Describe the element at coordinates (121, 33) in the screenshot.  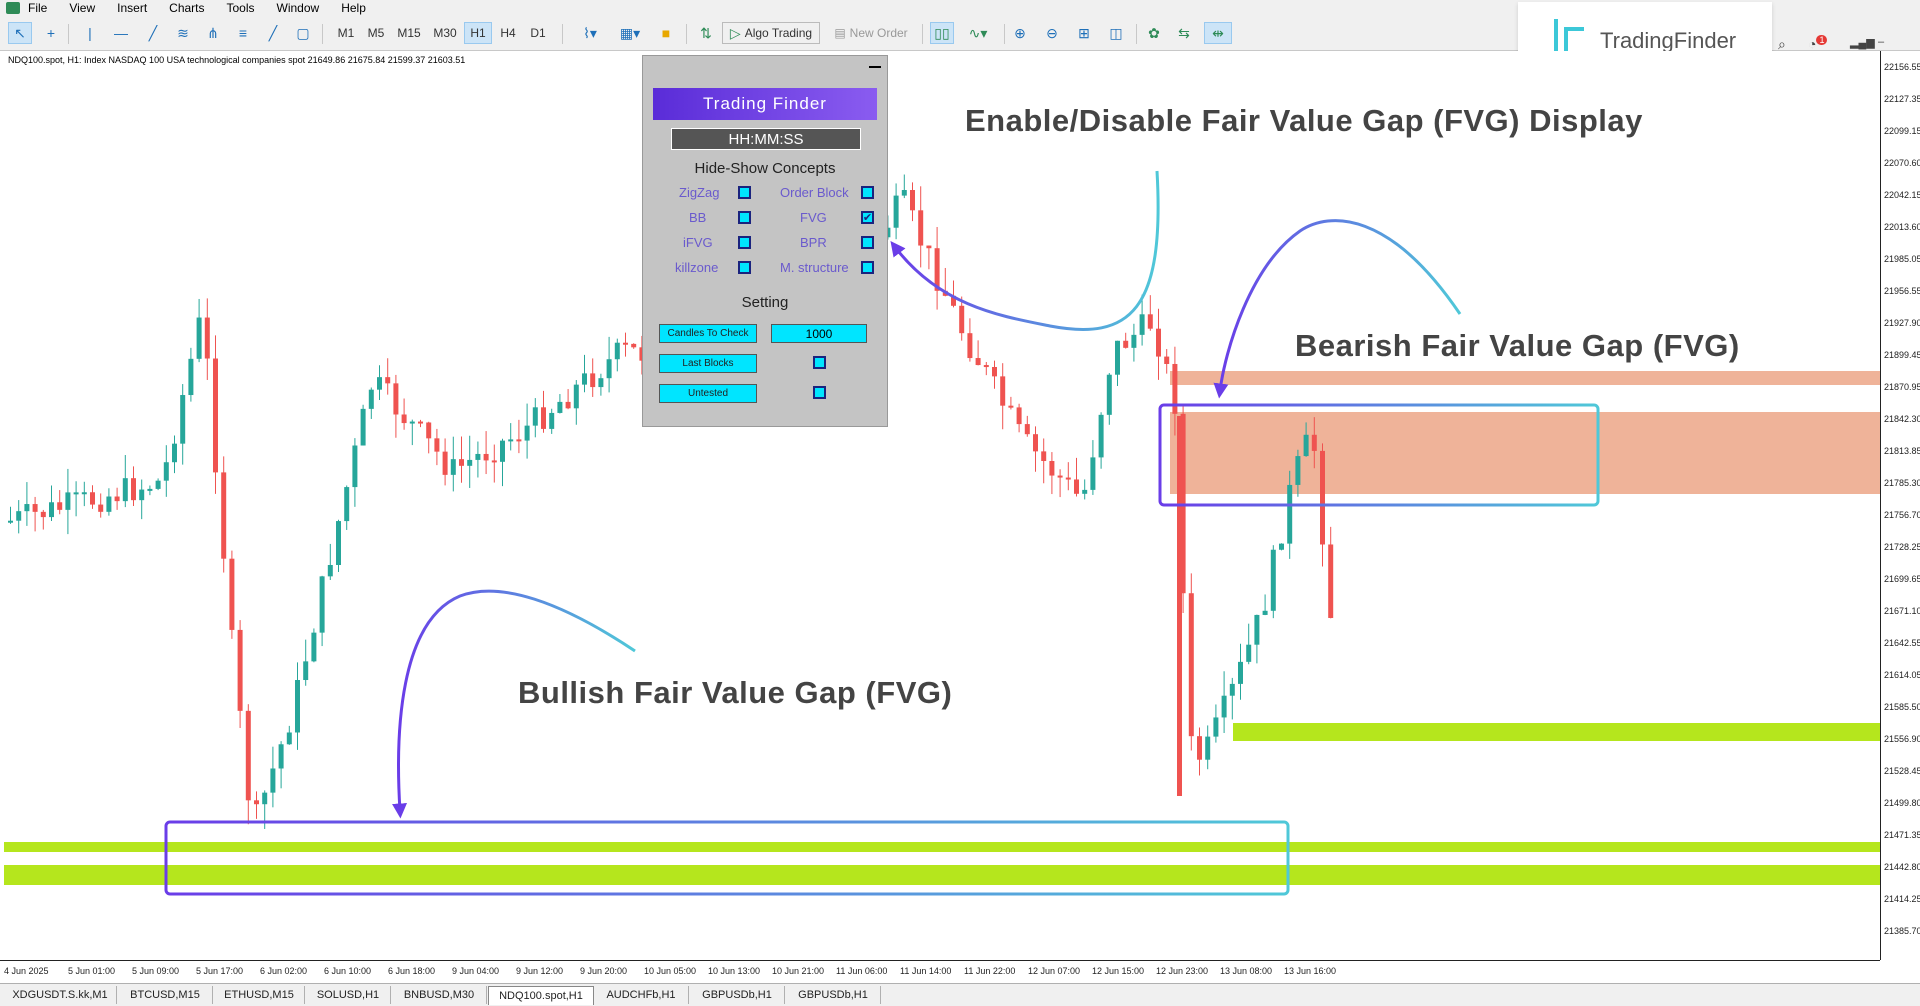
I see `horizontal-line-icon: —` at that location.